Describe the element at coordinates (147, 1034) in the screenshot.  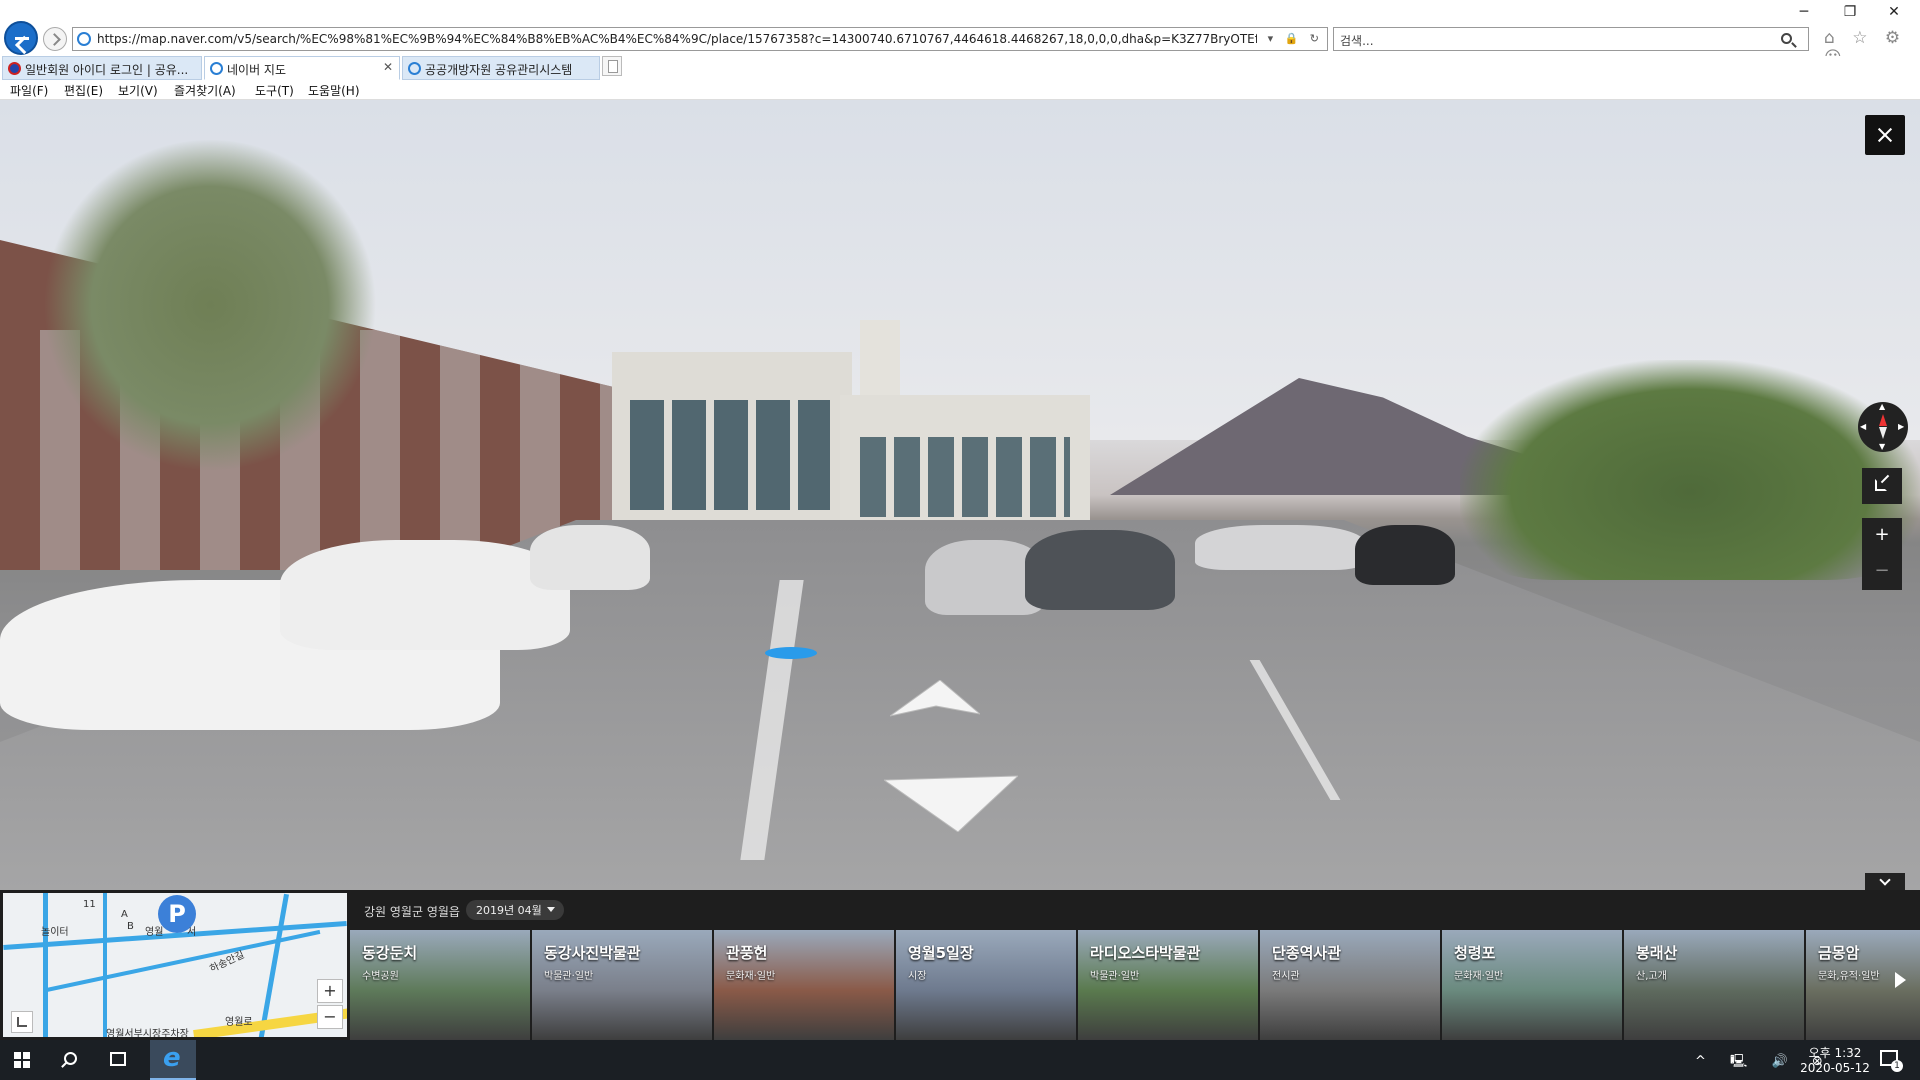
I see `minimap-label: 영월서부시장주차장` at that location.